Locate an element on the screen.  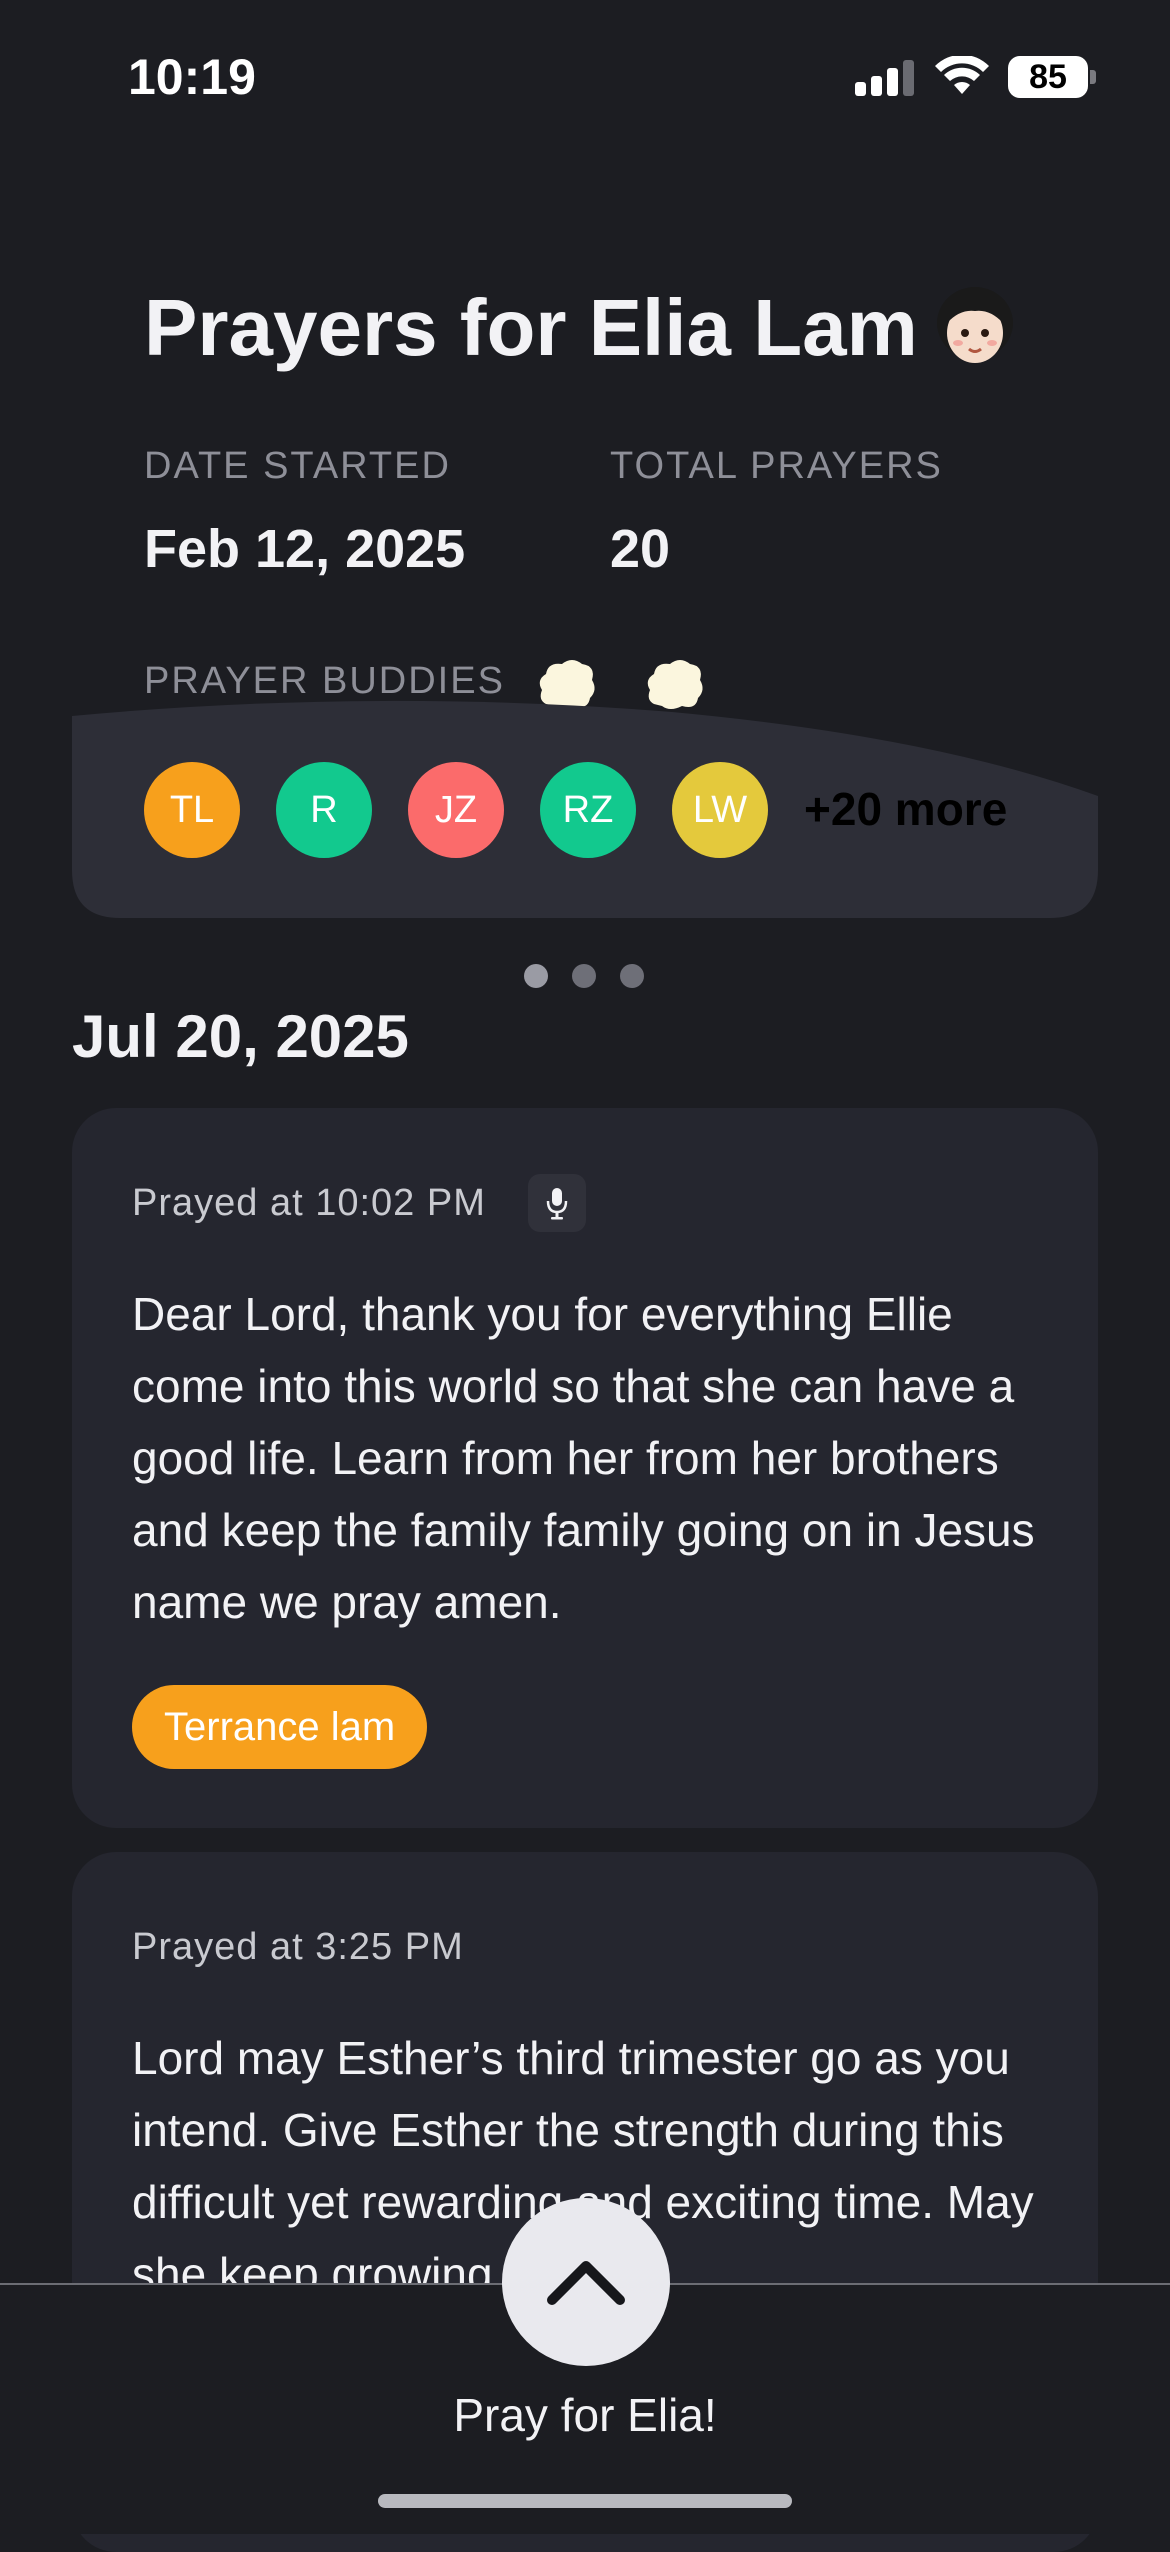
pray-button is located at coordinates (586, 2282).